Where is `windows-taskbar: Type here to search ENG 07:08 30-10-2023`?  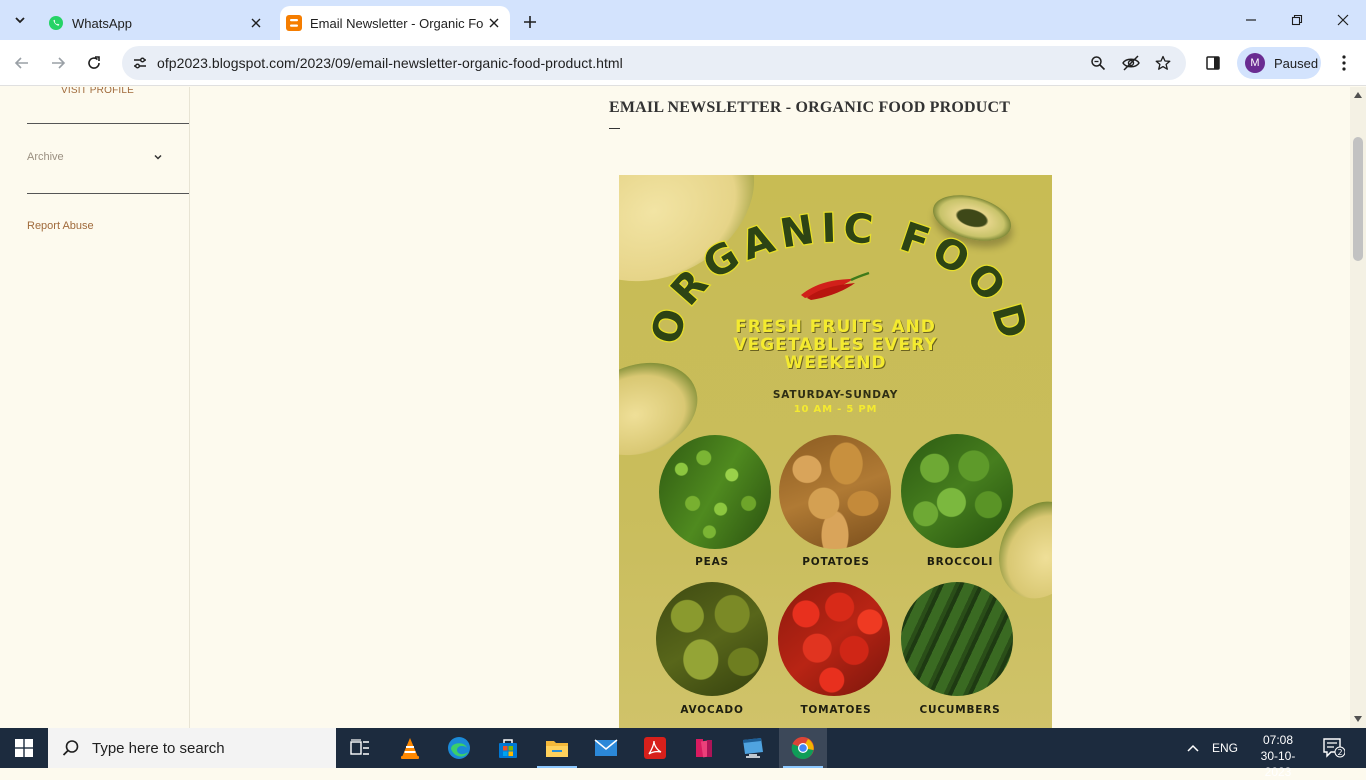 windows-taskbar: Type here to search ENG 07:08 30-10-2023 is located at coordinates (683, 753).